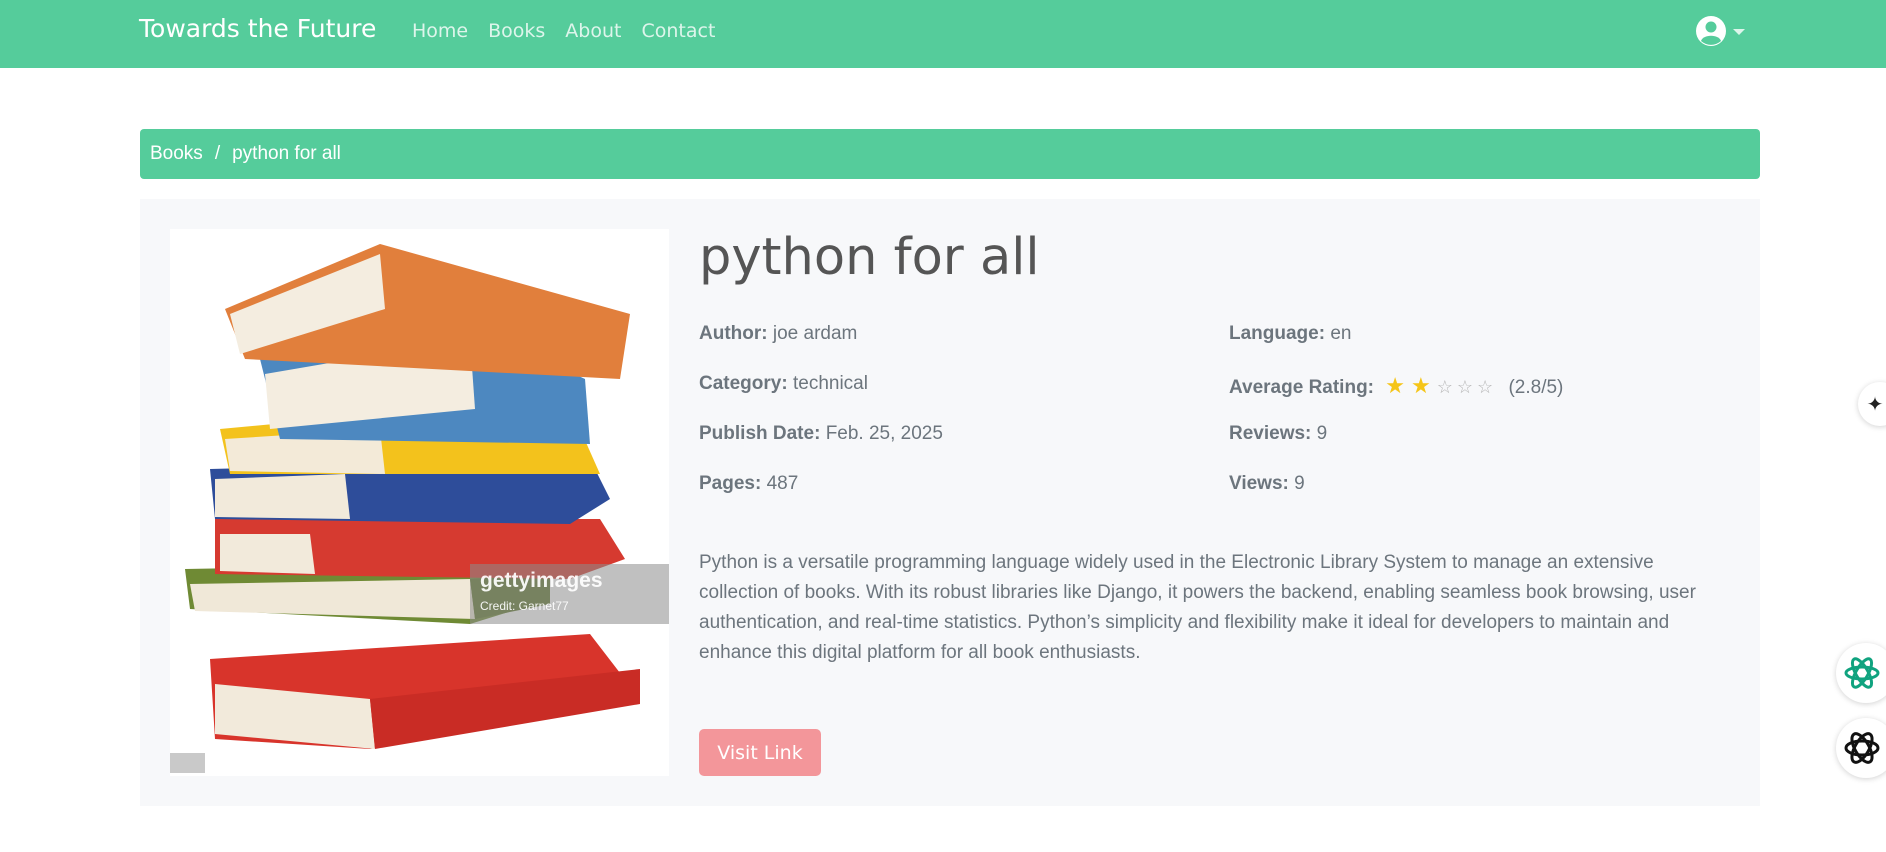 The height and width of the screenshot is (852, 1886). I want to click on pages-row: Pages: 487, so click(748, 484).